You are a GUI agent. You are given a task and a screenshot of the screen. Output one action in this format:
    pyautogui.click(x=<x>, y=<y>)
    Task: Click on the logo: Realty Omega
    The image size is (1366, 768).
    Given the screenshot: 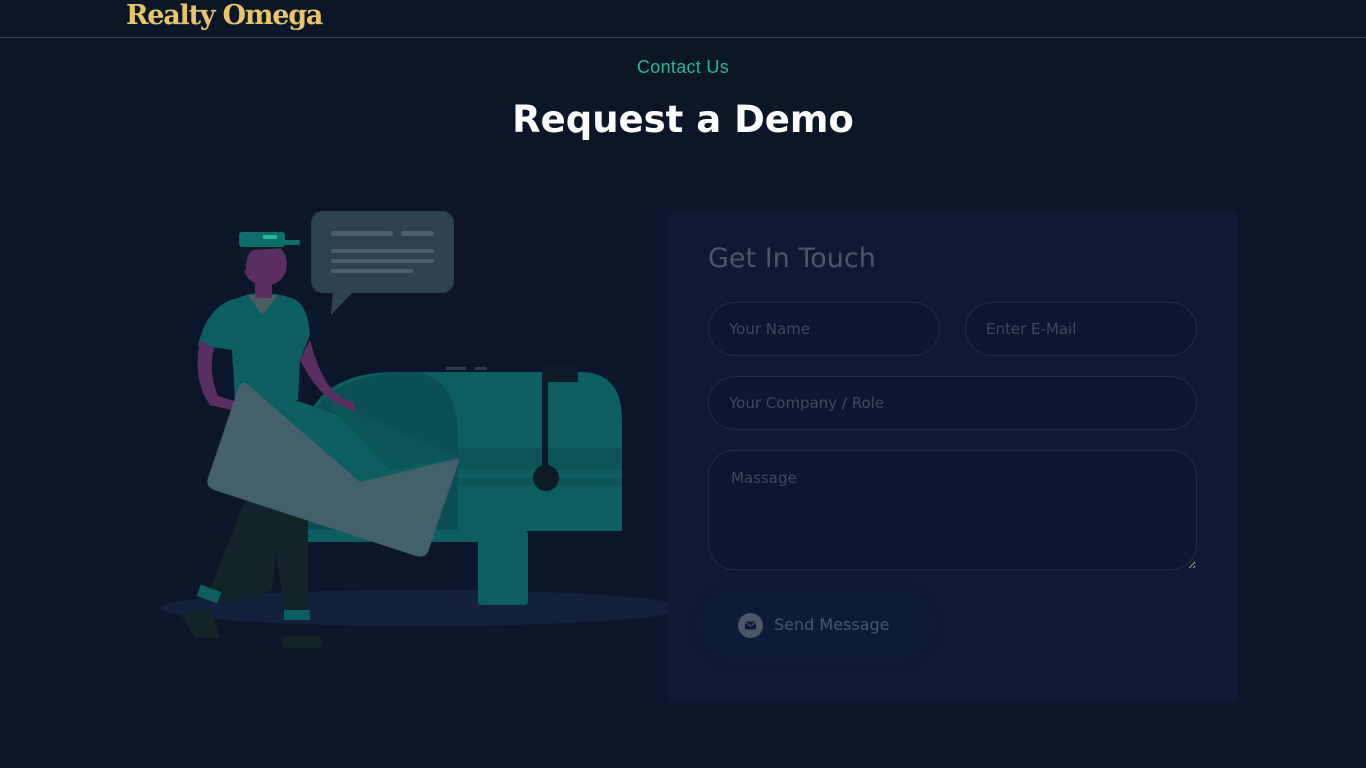 What is the action you would take?
    pyautogui.click(x=224, y=18)
    